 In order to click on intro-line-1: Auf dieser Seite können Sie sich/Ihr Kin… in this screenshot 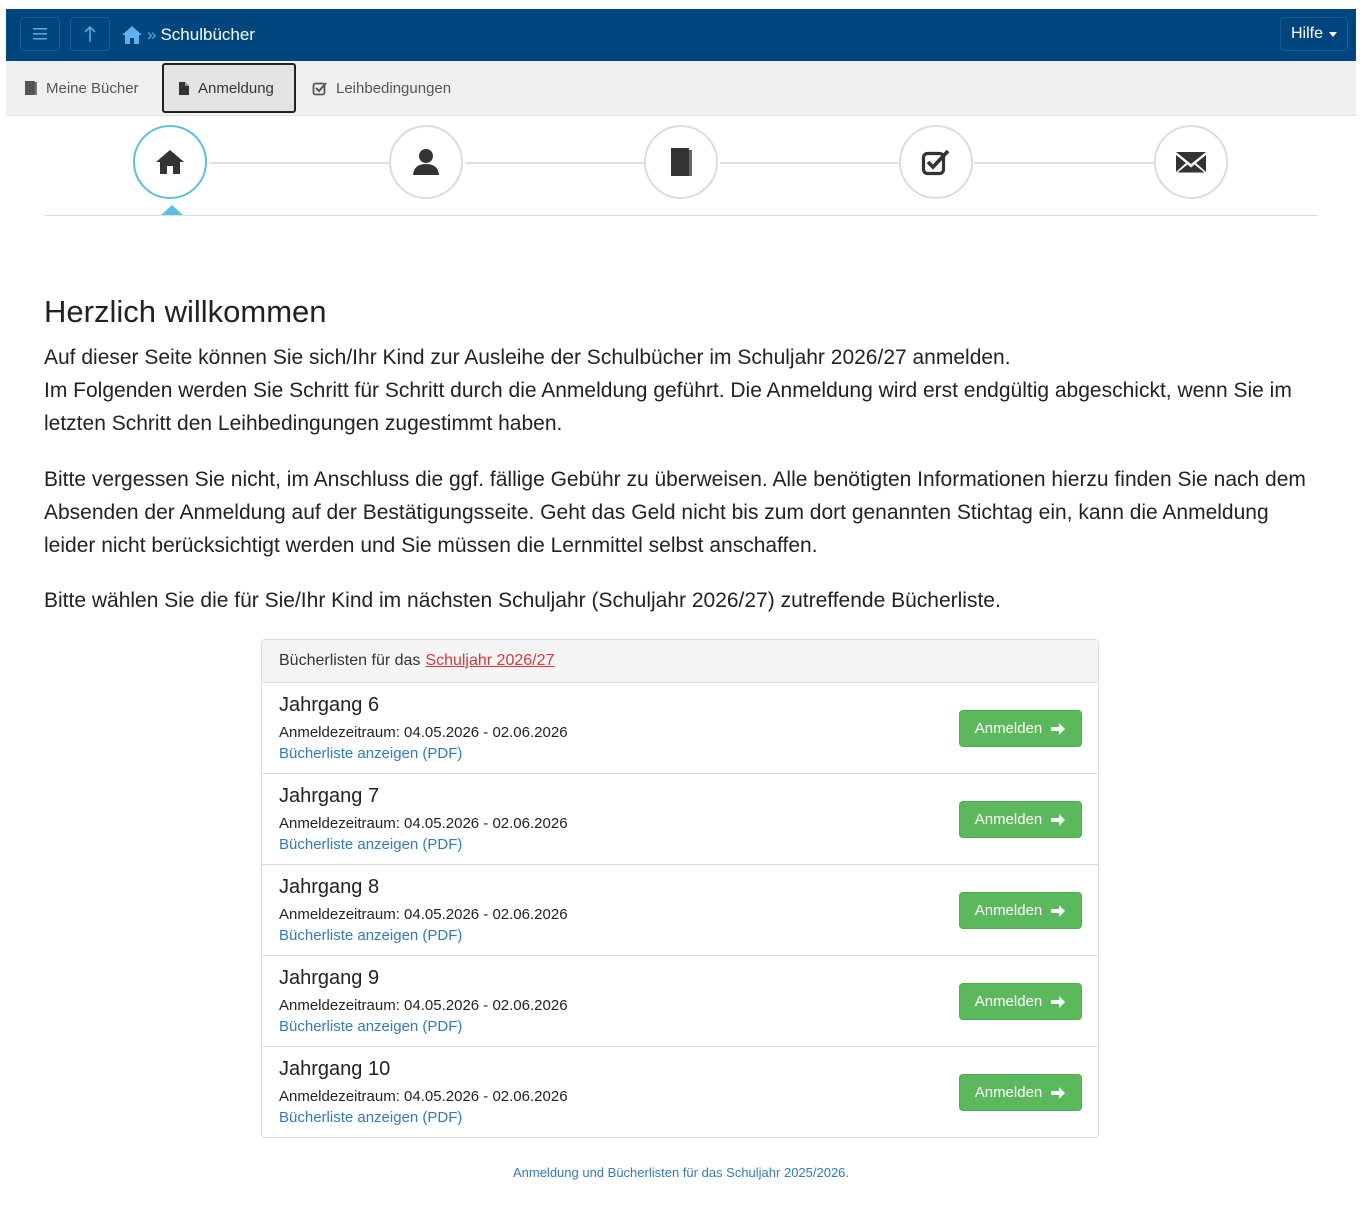, I will do `click(527, 357)`.